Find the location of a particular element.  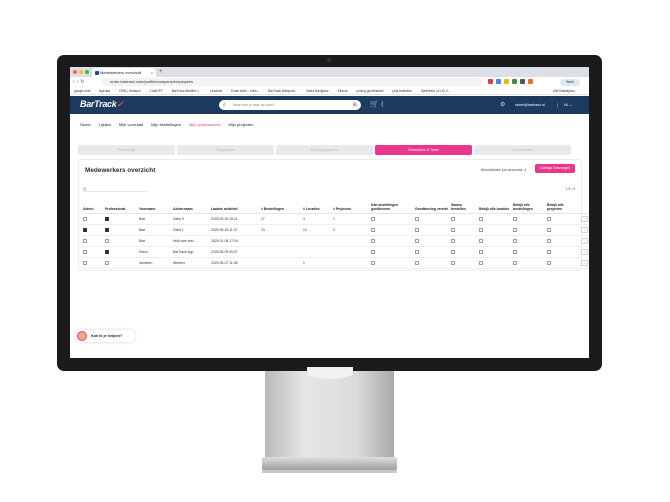

language-select: NL ⌄ is located at coordinates (568, 105).